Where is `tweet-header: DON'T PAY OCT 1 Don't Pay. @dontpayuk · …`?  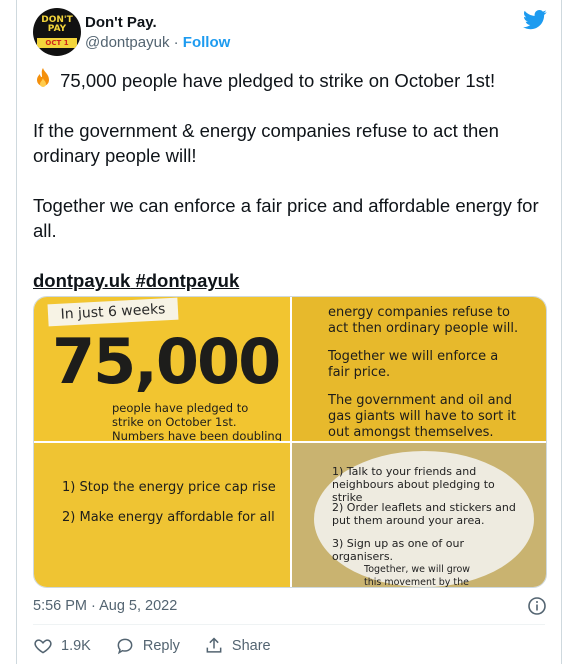 tweet-header: DON'T PAY OCT 1 Don't Pay. @dontpayuk · … is located at coordinates (290, 33).